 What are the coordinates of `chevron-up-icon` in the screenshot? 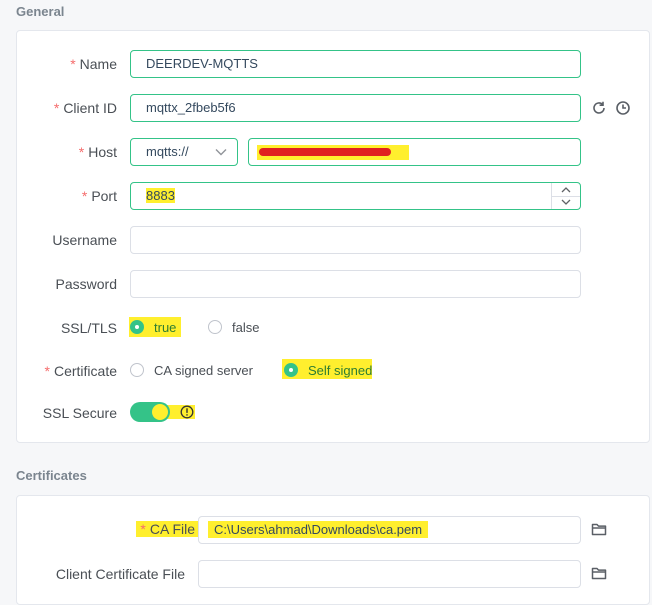 It's located at (566, 189).